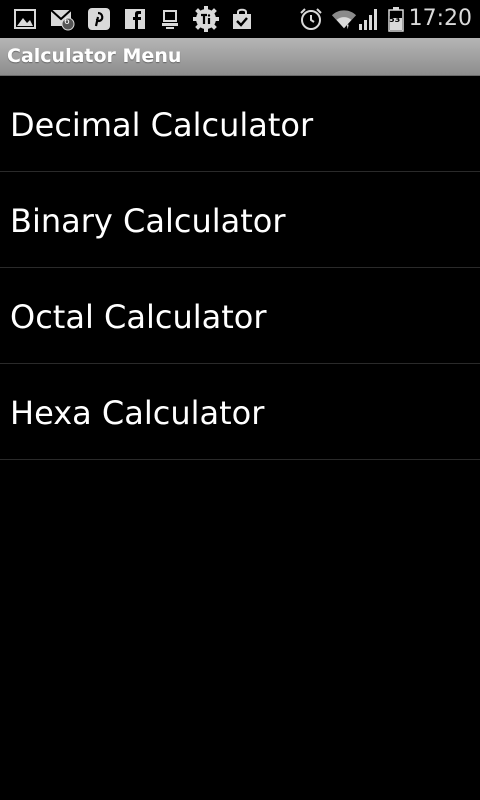 The image size is (480, 800). Describe the element at coordinates (137, 413) in the screenshot. I see `menu-item-label: Hexa Calculator` at that location.